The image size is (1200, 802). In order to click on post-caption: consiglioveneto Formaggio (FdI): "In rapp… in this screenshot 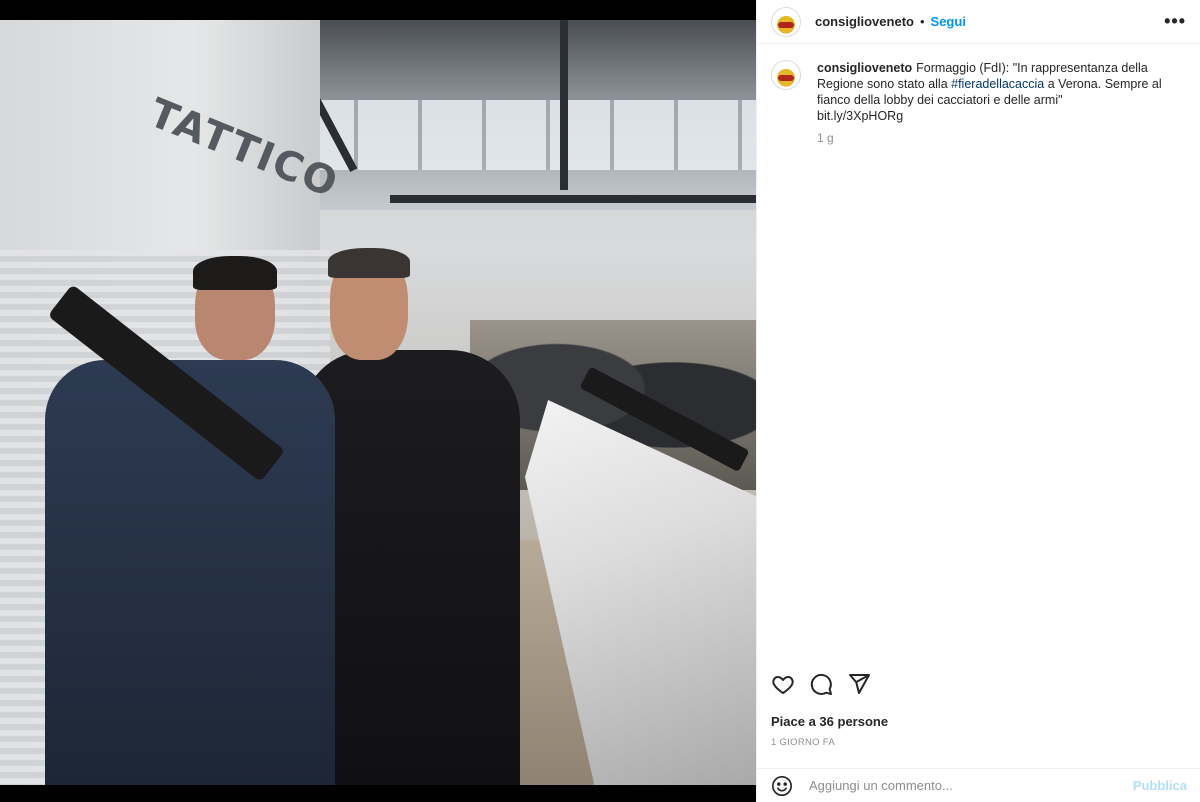, I will do `click(978, 95)`.